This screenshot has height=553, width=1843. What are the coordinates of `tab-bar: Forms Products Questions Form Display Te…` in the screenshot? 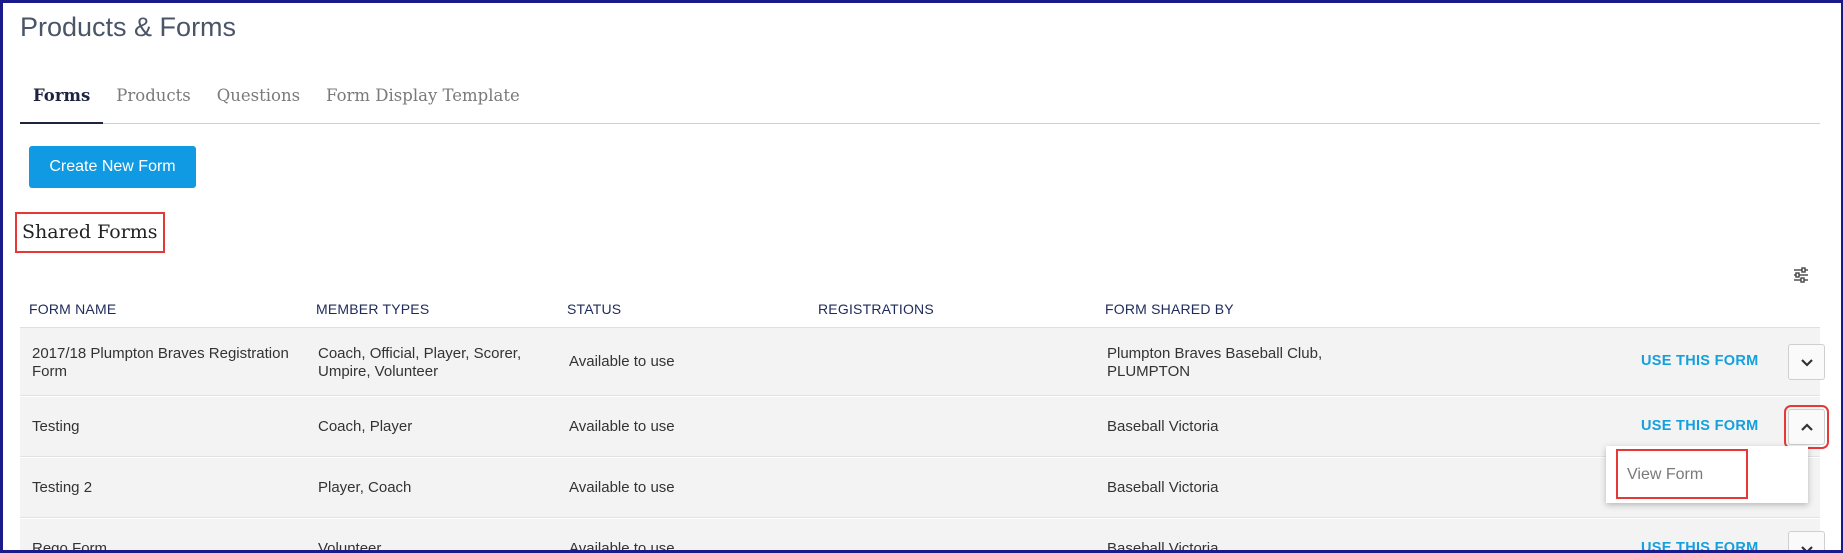 It's located at (920, 102).